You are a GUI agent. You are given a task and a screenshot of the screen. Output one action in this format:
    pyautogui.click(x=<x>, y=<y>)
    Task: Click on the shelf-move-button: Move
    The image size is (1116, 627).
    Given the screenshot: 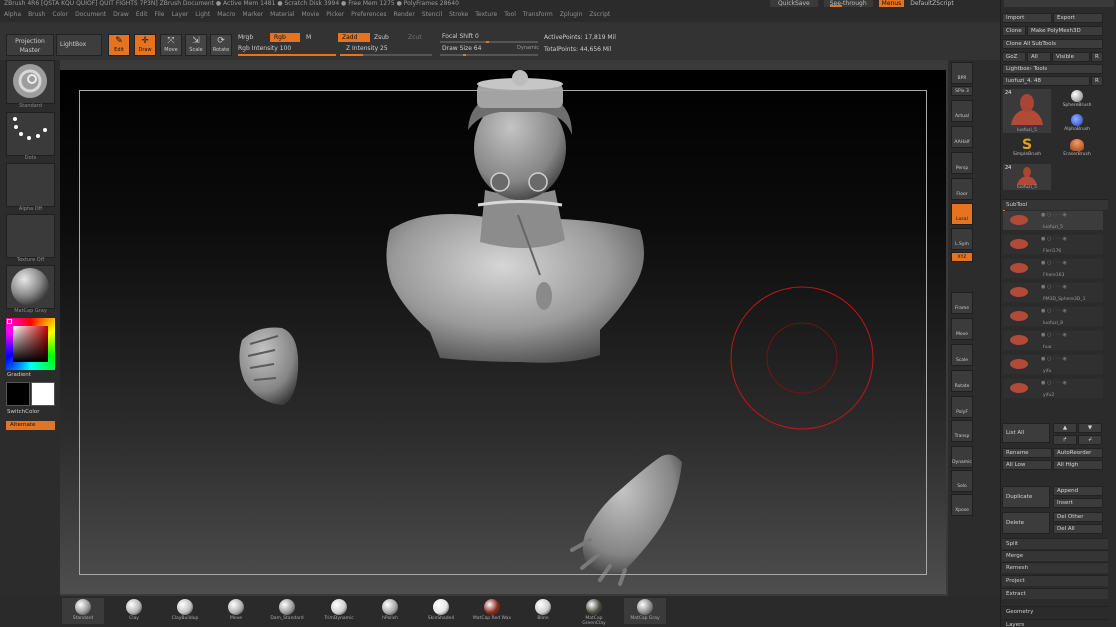 What is the action you would take?
    pyautogui.click(x=962, y=329)
    